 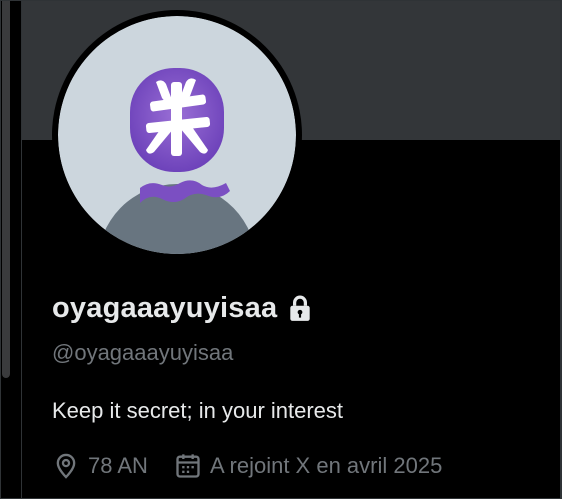 I want to click on location-pin-icon, so click(x=66, y=466).